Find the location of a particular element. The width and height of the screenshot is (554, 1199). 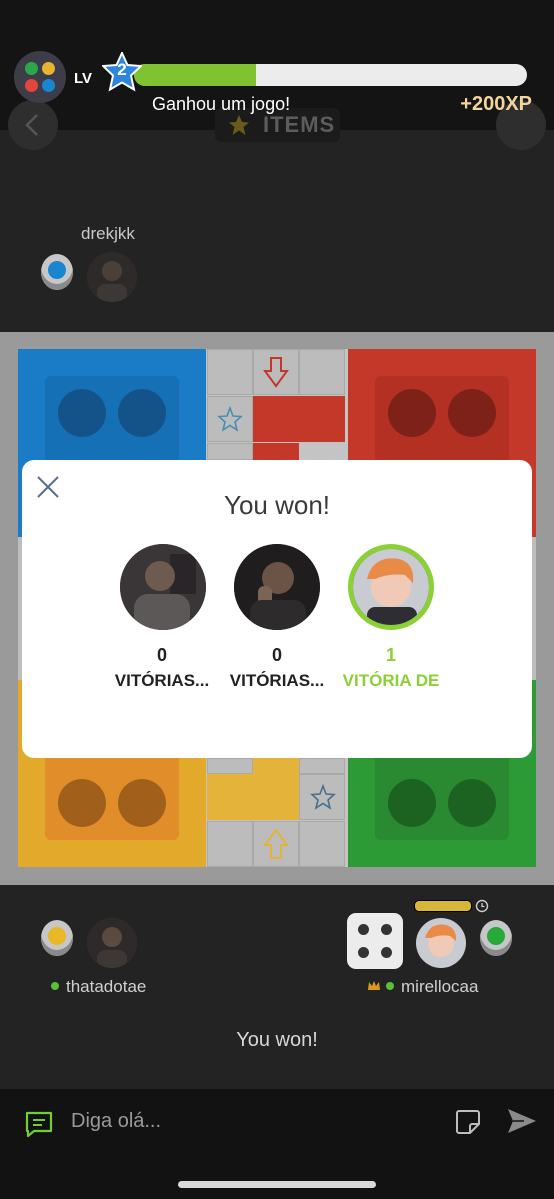

items-label: ITEMS is located at coordinates (299, 124).